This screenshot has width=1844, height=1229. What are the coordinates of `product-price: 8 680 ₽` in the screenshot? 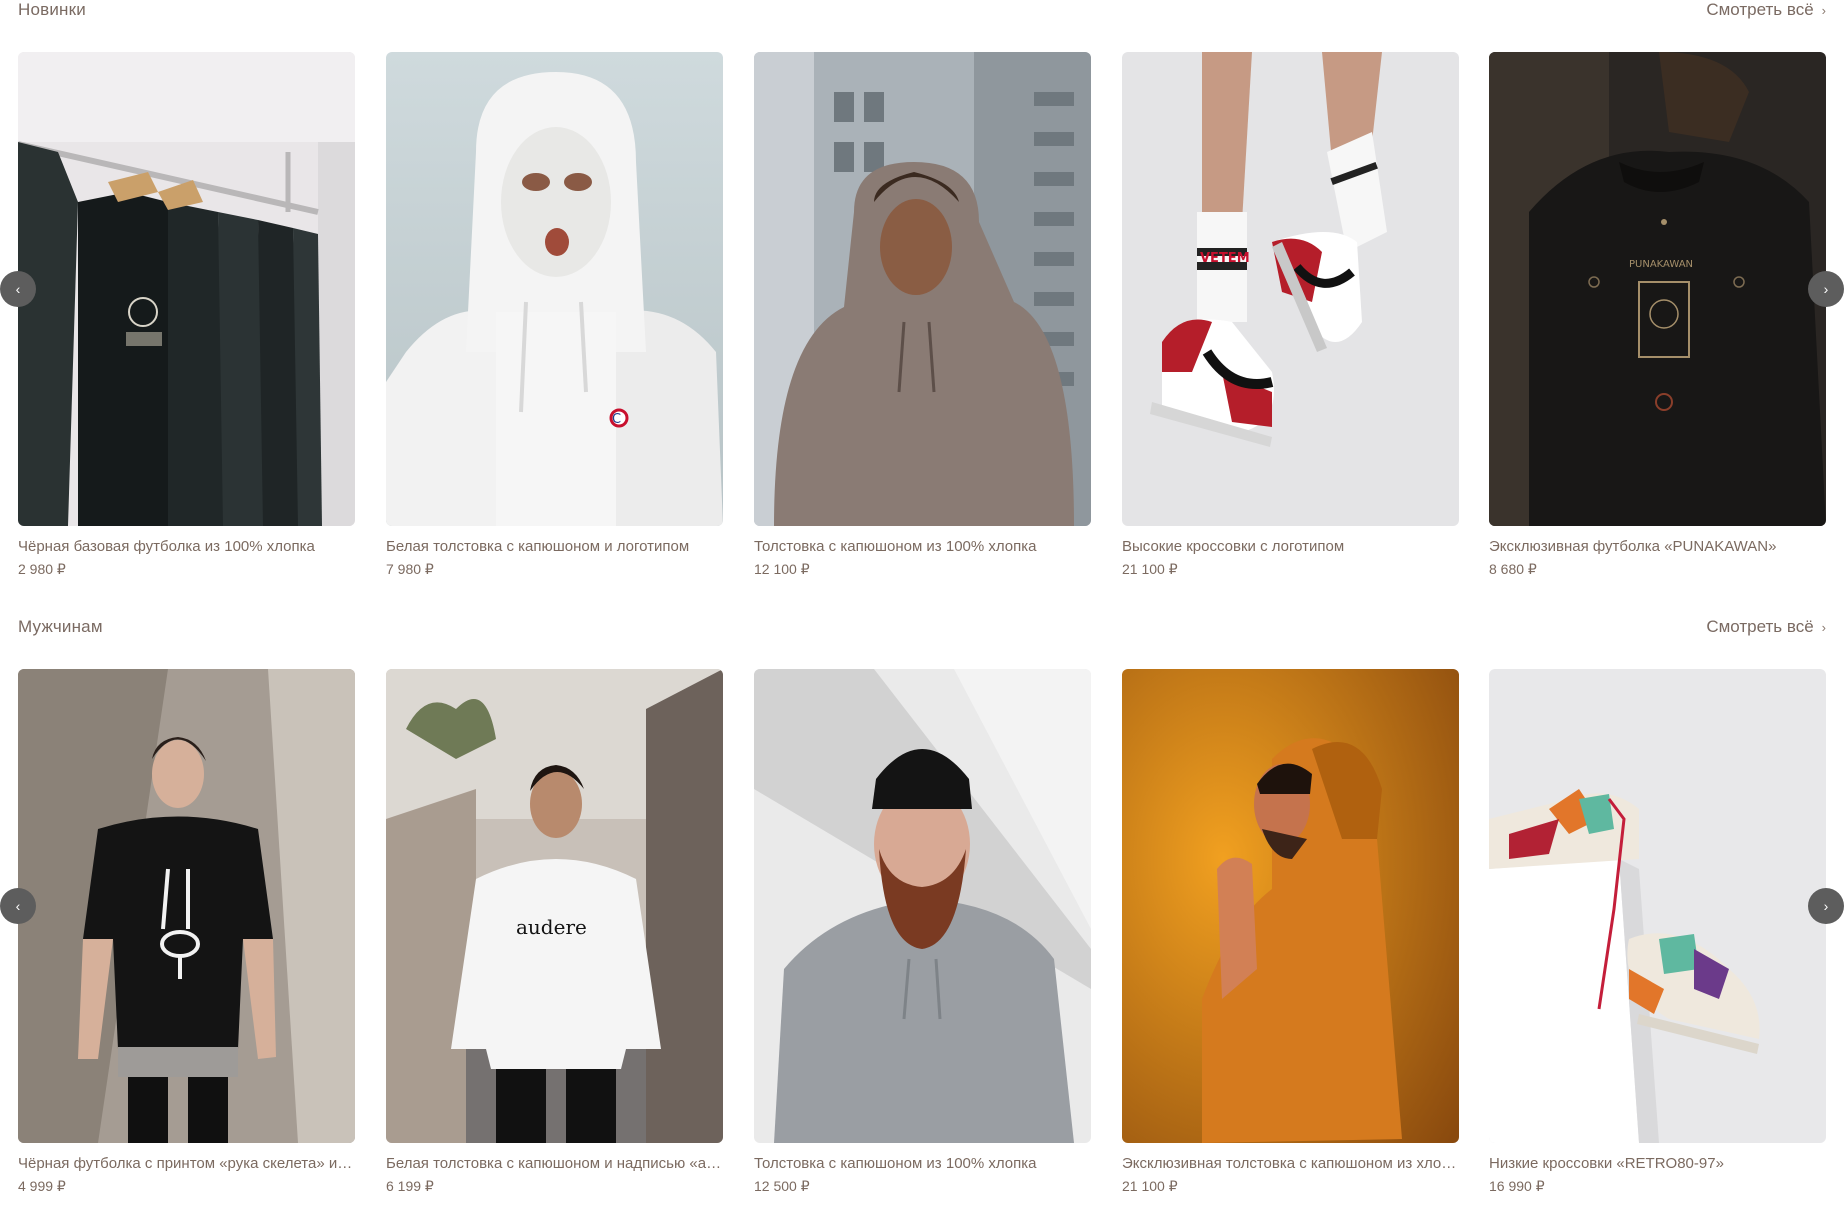 It's located at (1513, 569).